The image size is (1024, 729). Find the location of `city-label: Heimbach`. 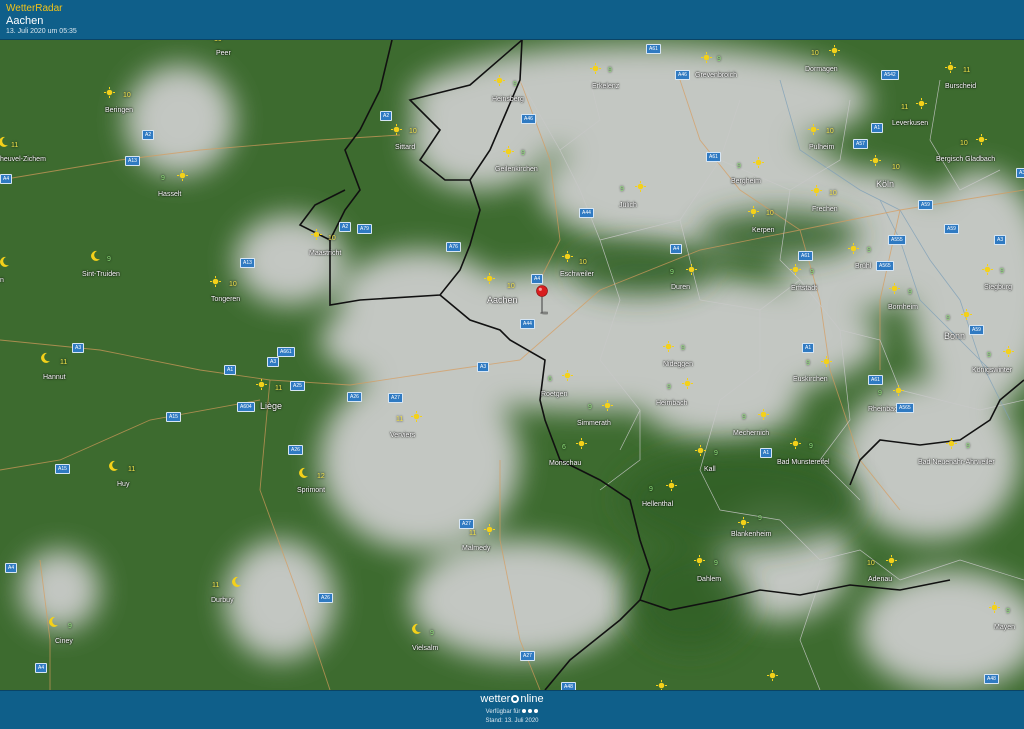

city-label: Heimbach is located at coordinates (672, 403).